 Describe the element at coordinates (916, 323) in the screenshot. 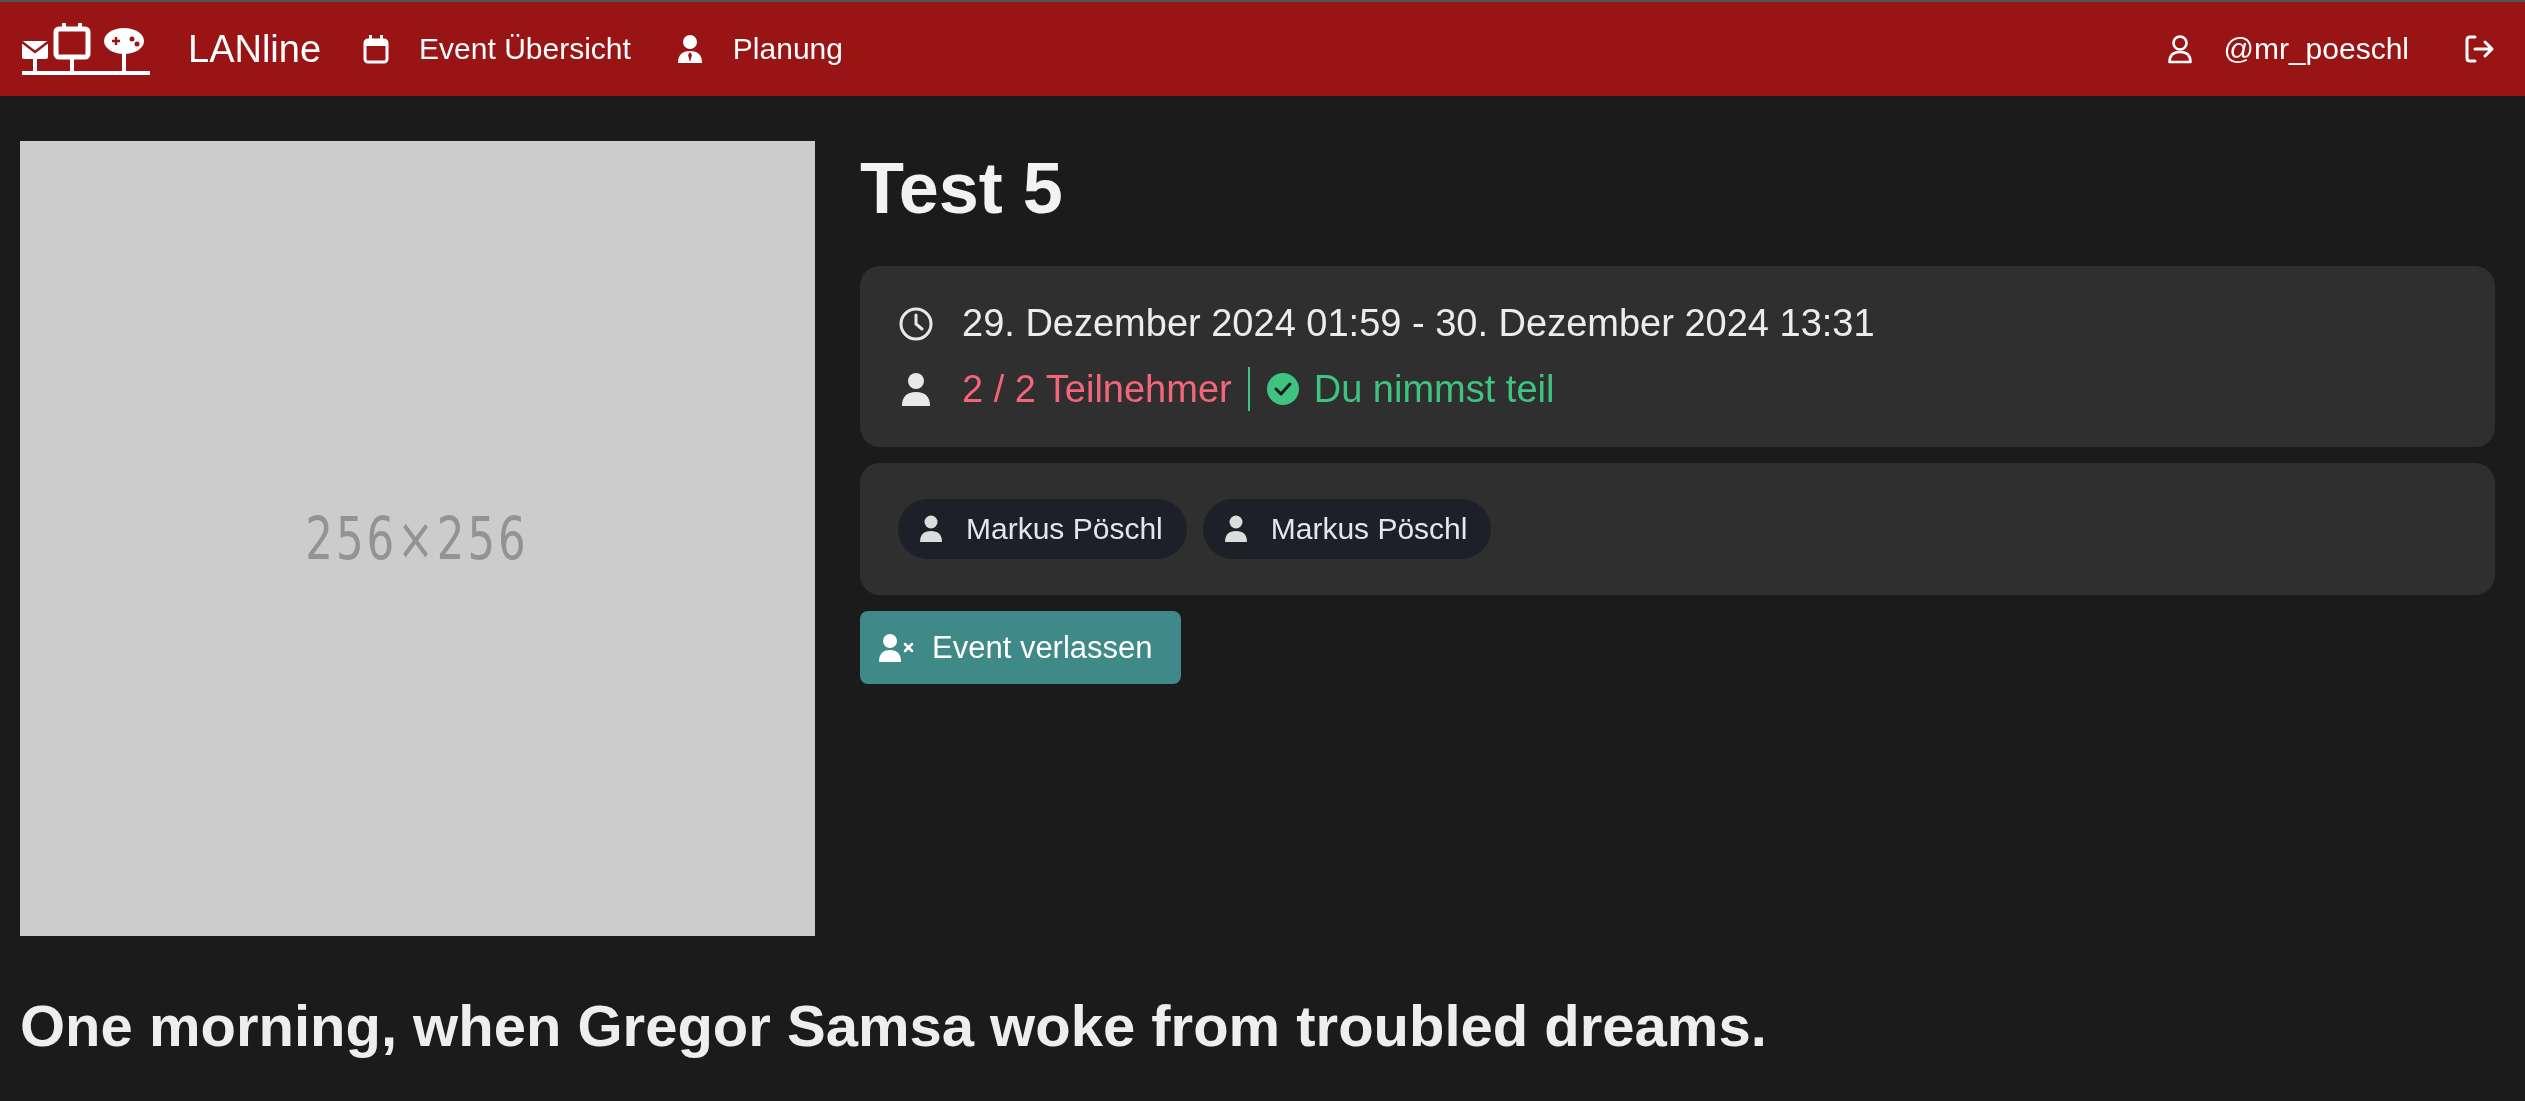

I see `clock-icon` at that location.